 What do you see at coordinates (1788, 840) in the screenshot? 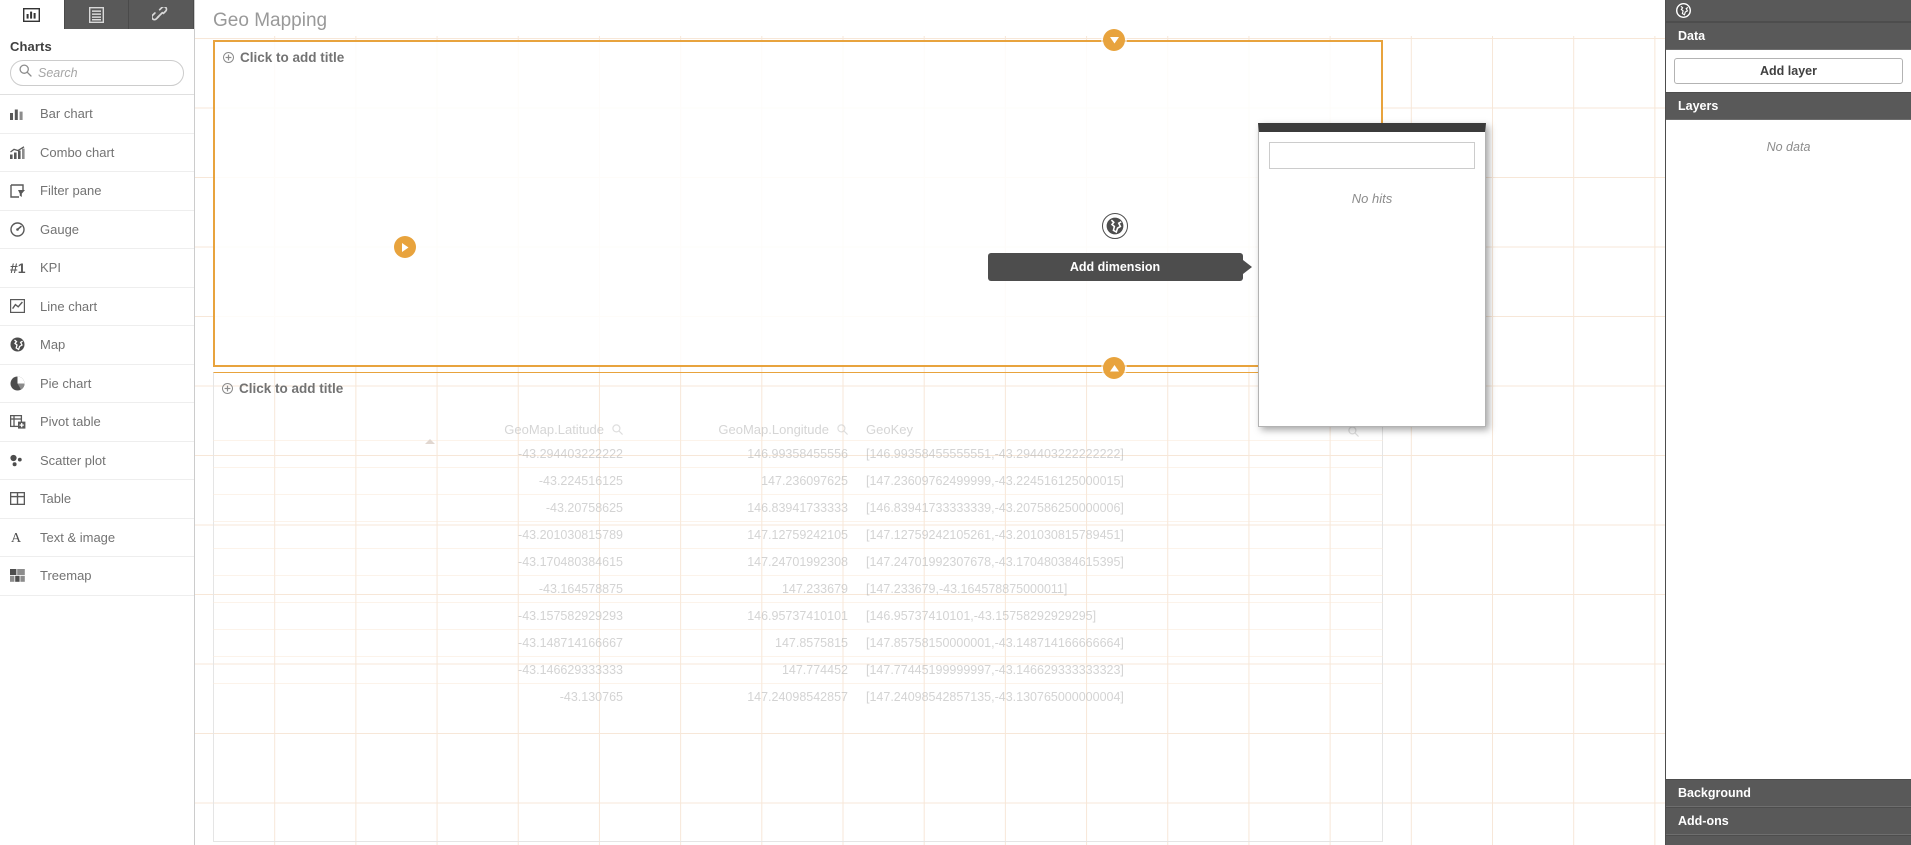
I see `properties-section-appearance: Appearance` at bounding box center [1788, 840].